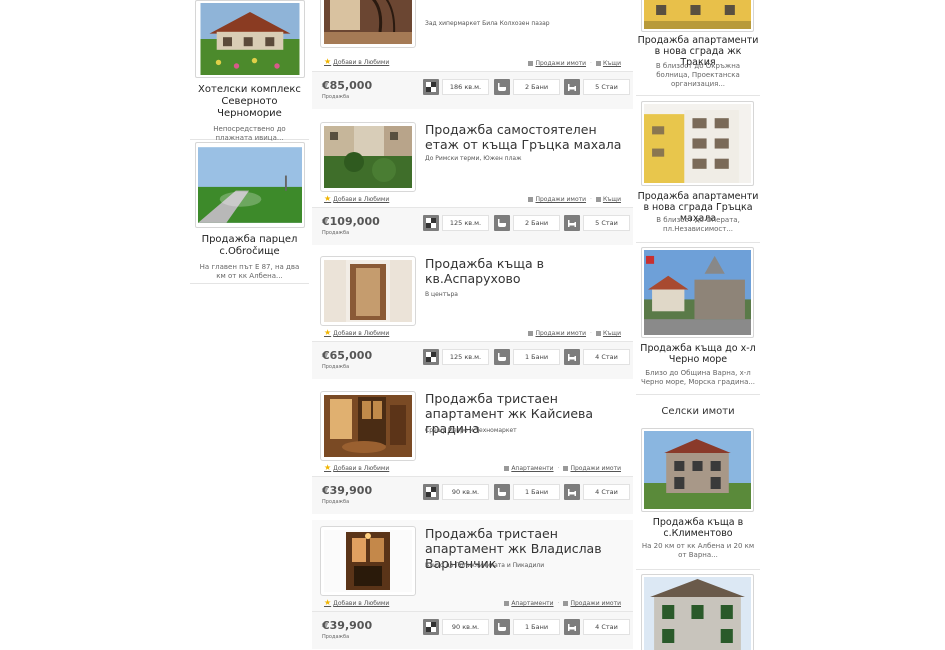  I want to click on area-chip: 90 кв.м., so click(456, 492).